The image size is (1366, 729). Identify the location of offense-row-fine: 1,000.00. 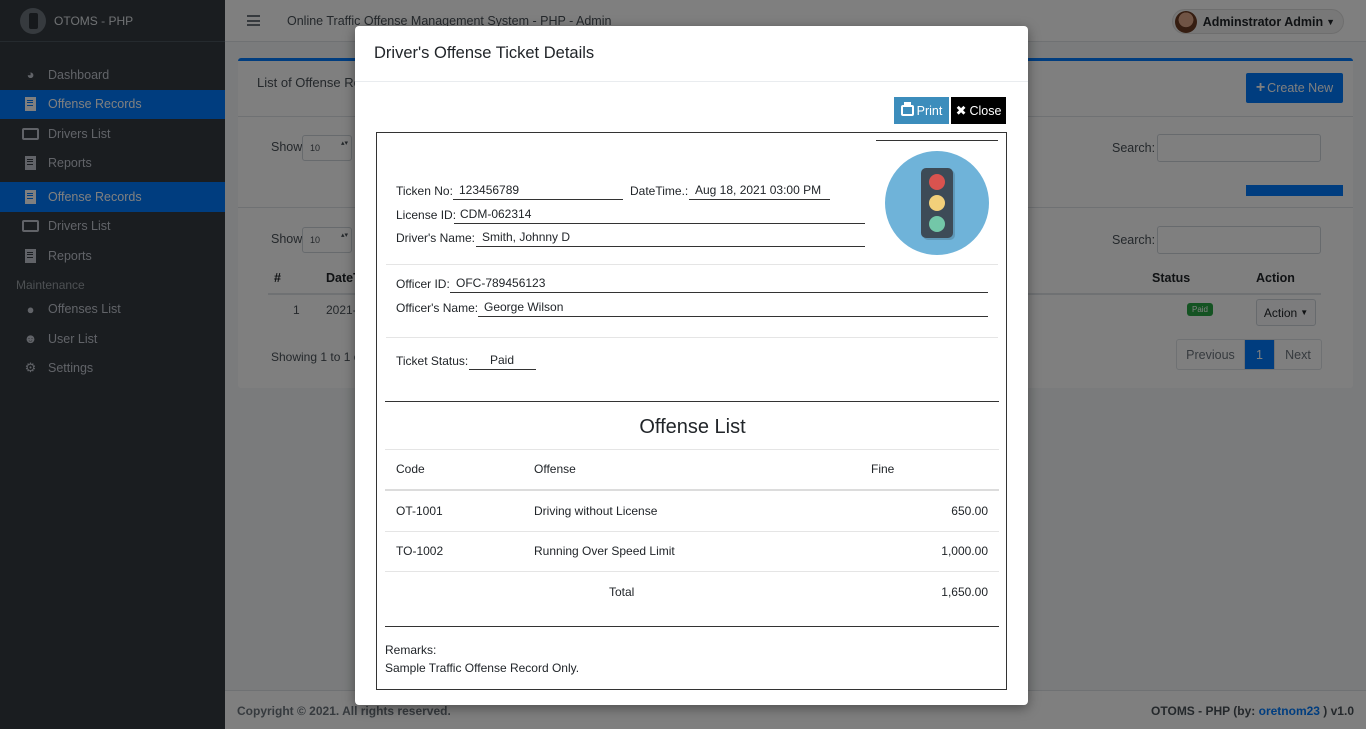
(964, 551).